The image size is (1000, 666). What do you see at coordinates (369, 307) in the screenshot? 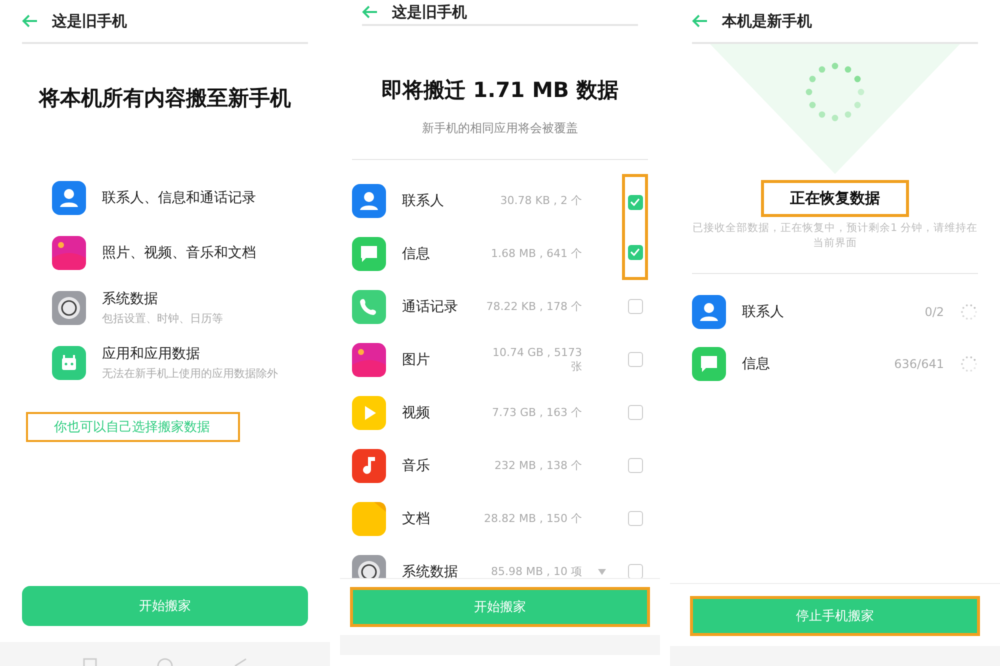
I see `phone-icon` at bounding box center [369, 307].